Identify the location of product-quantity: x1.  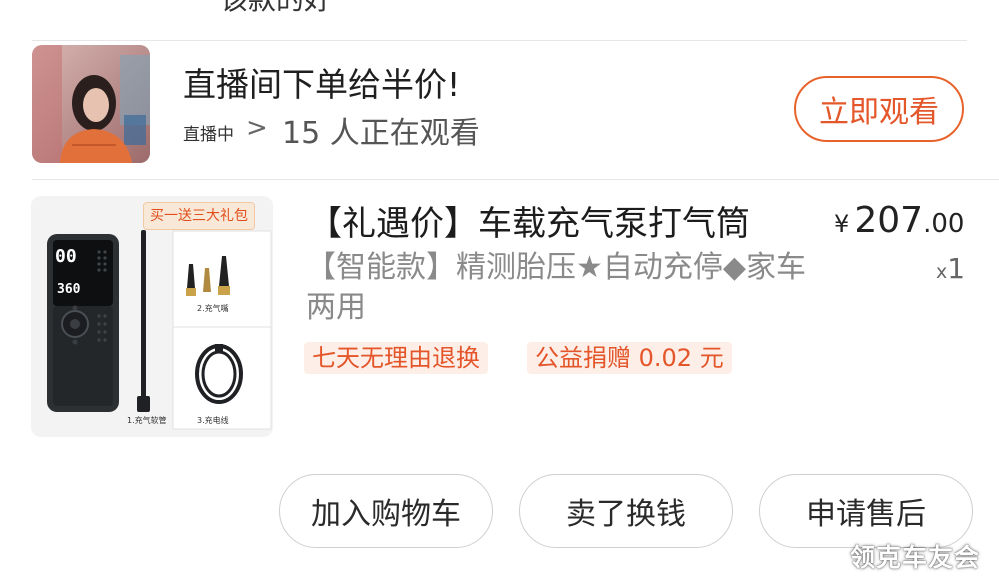
(950, 268).